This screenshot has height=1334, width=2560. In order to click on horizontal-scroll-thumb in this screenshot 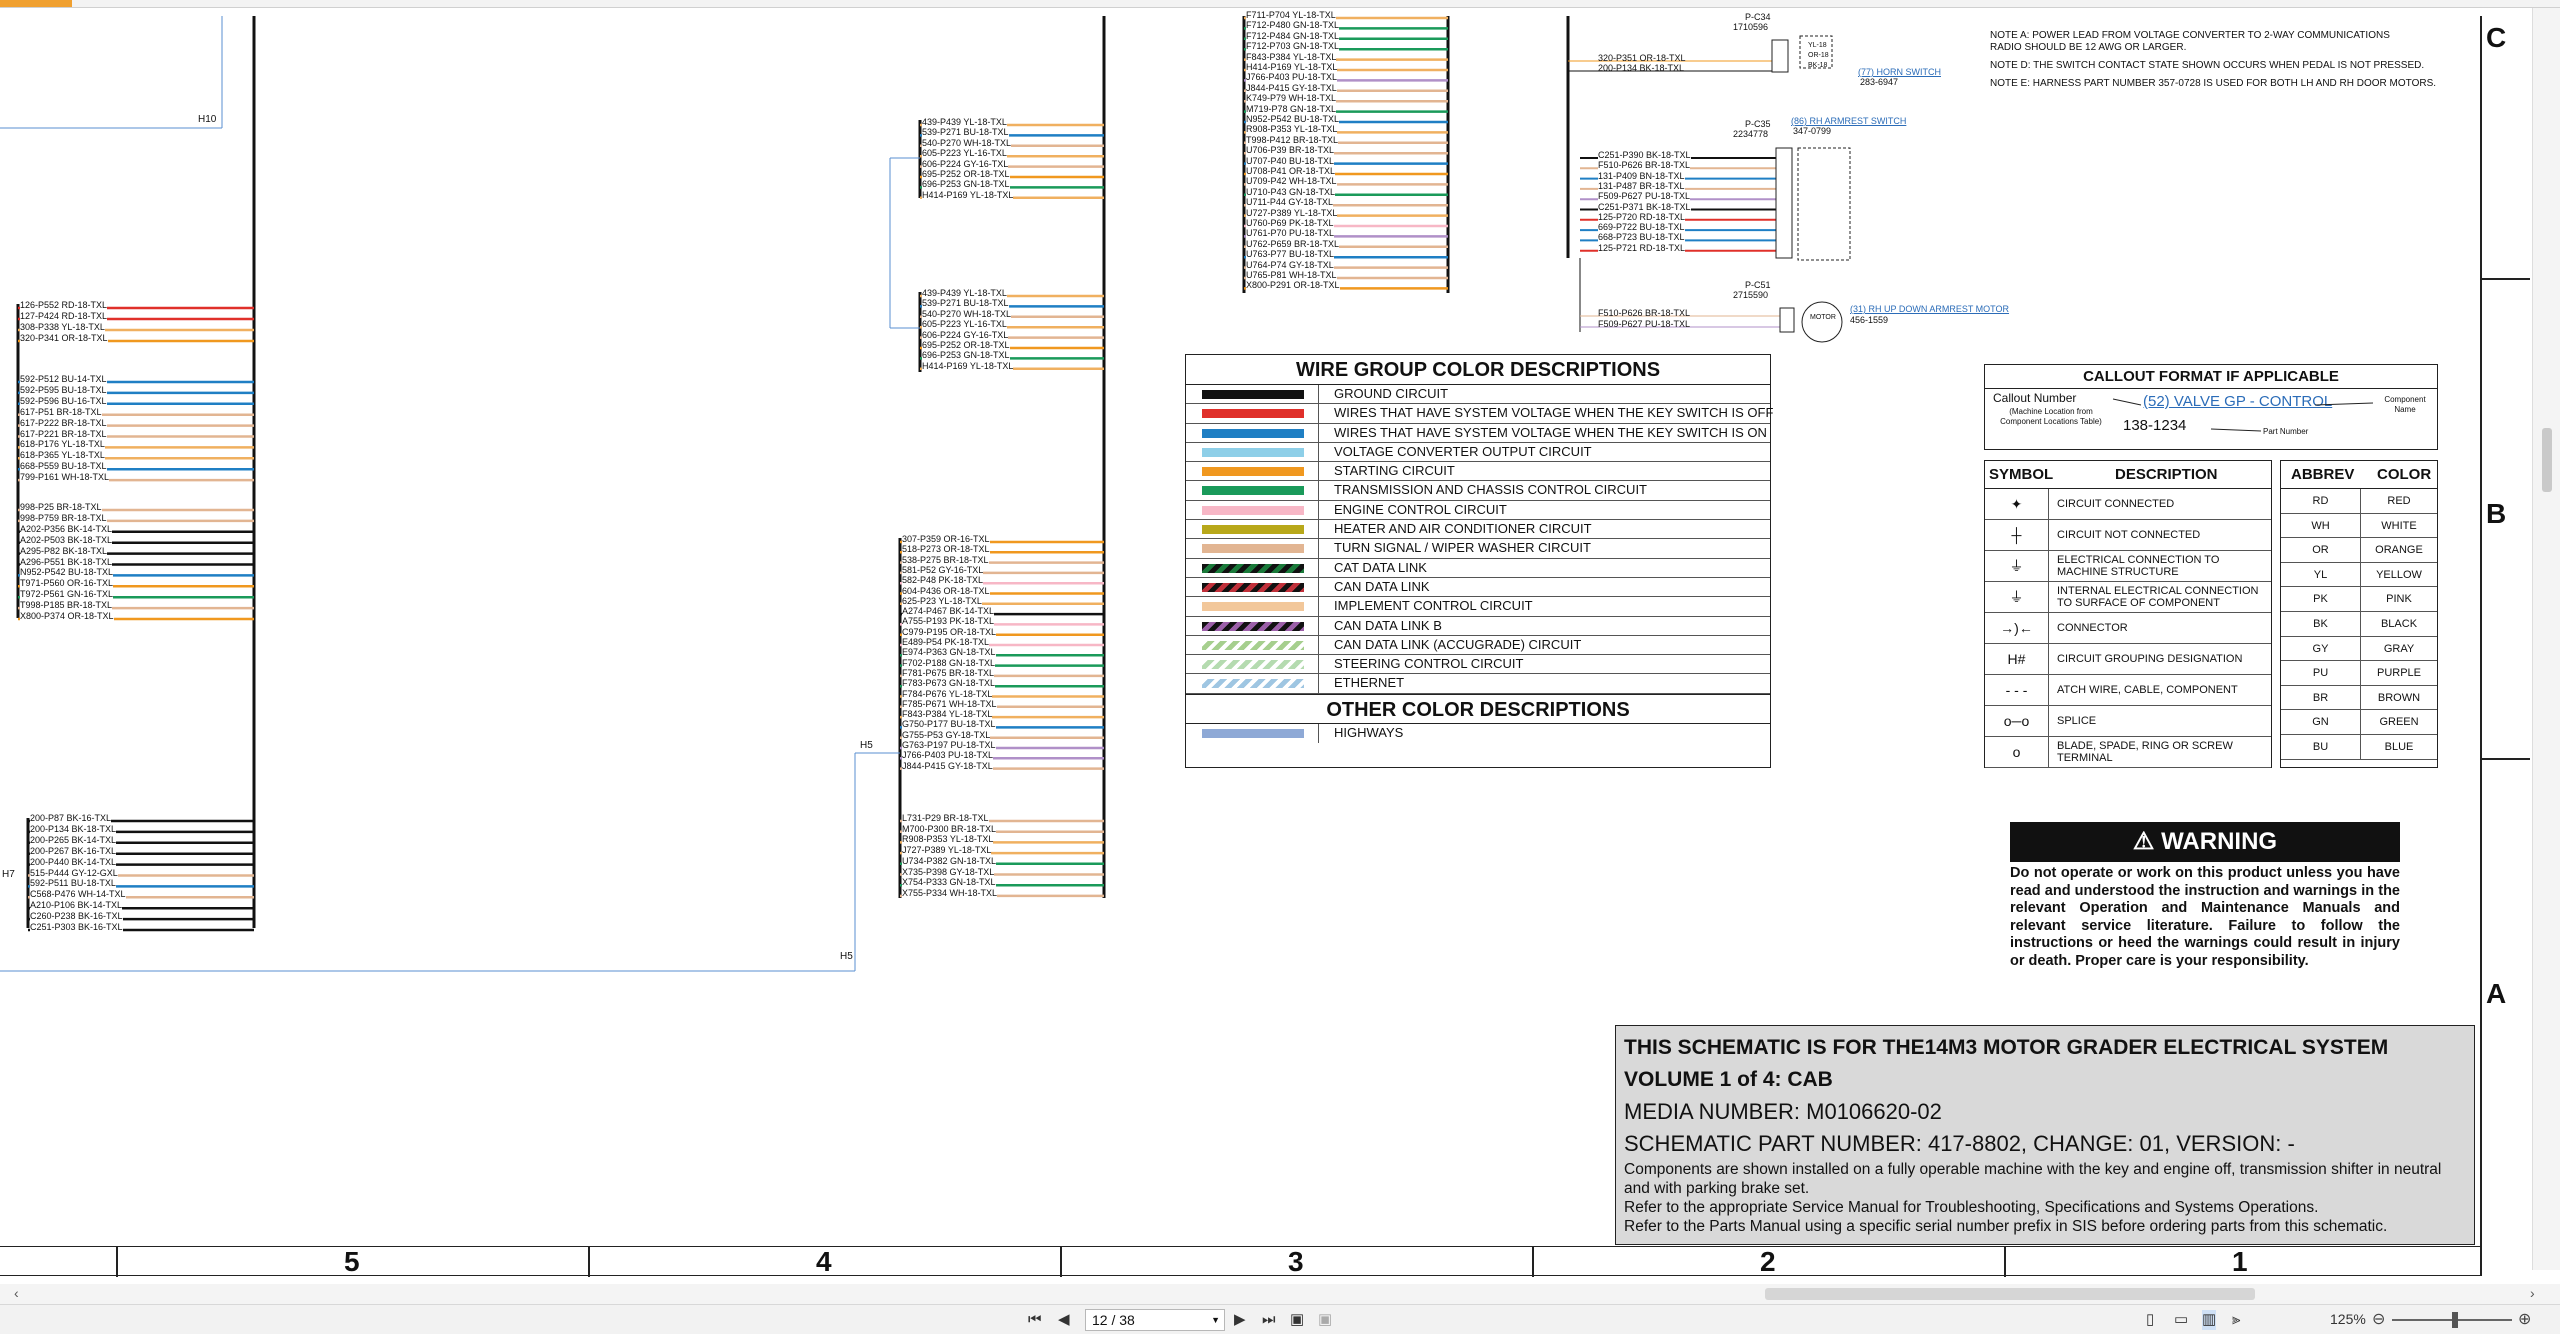, I will do `click(2010, 1294)`.